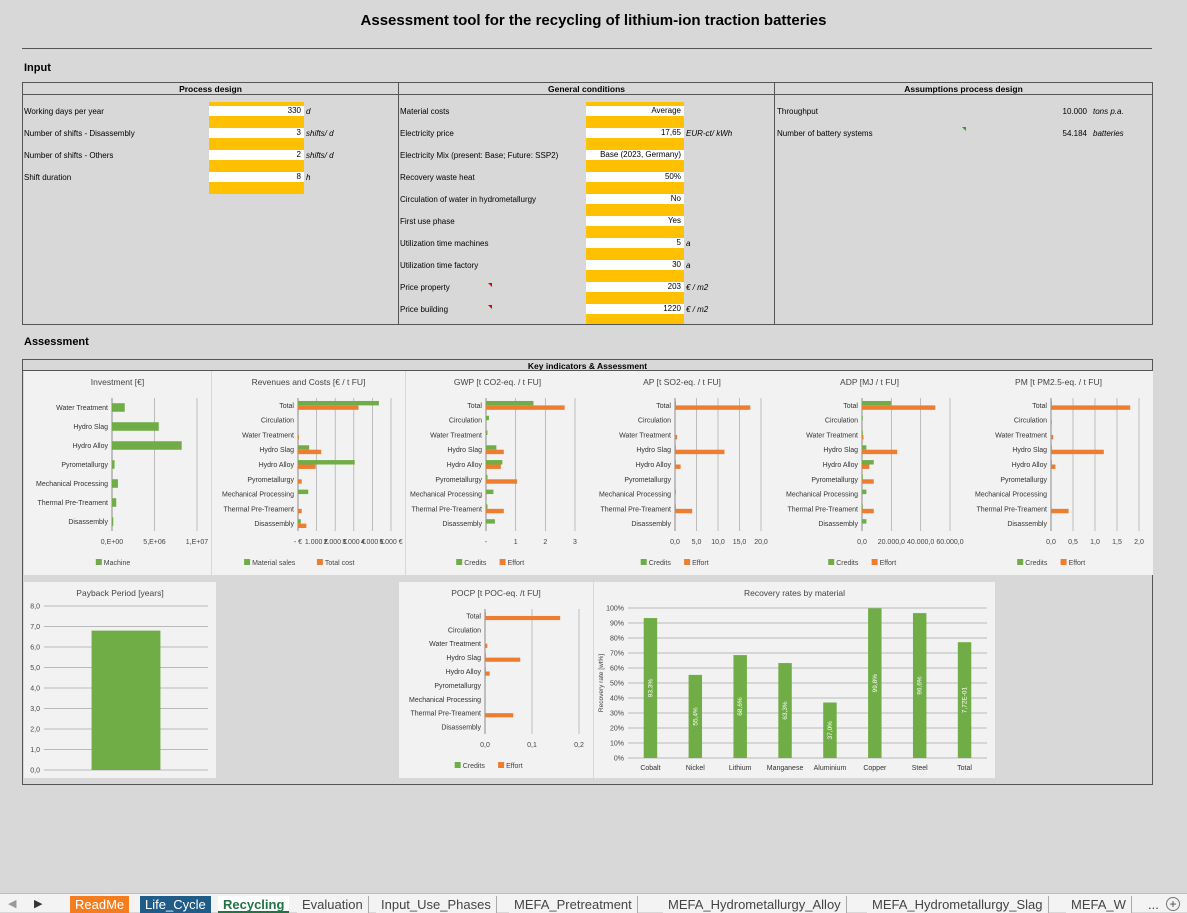  Describe the element at coordinates (615, 609) in the screenshot. I see `tick-label: 100%` at that location.